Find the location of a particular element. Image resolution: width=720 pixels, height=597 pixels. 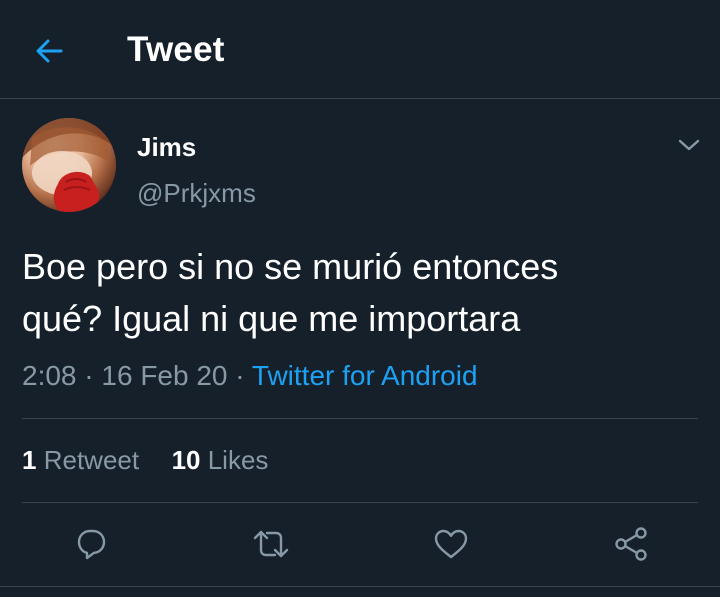

likes-stat: 10 Likes is located at coordinates (220, 460).